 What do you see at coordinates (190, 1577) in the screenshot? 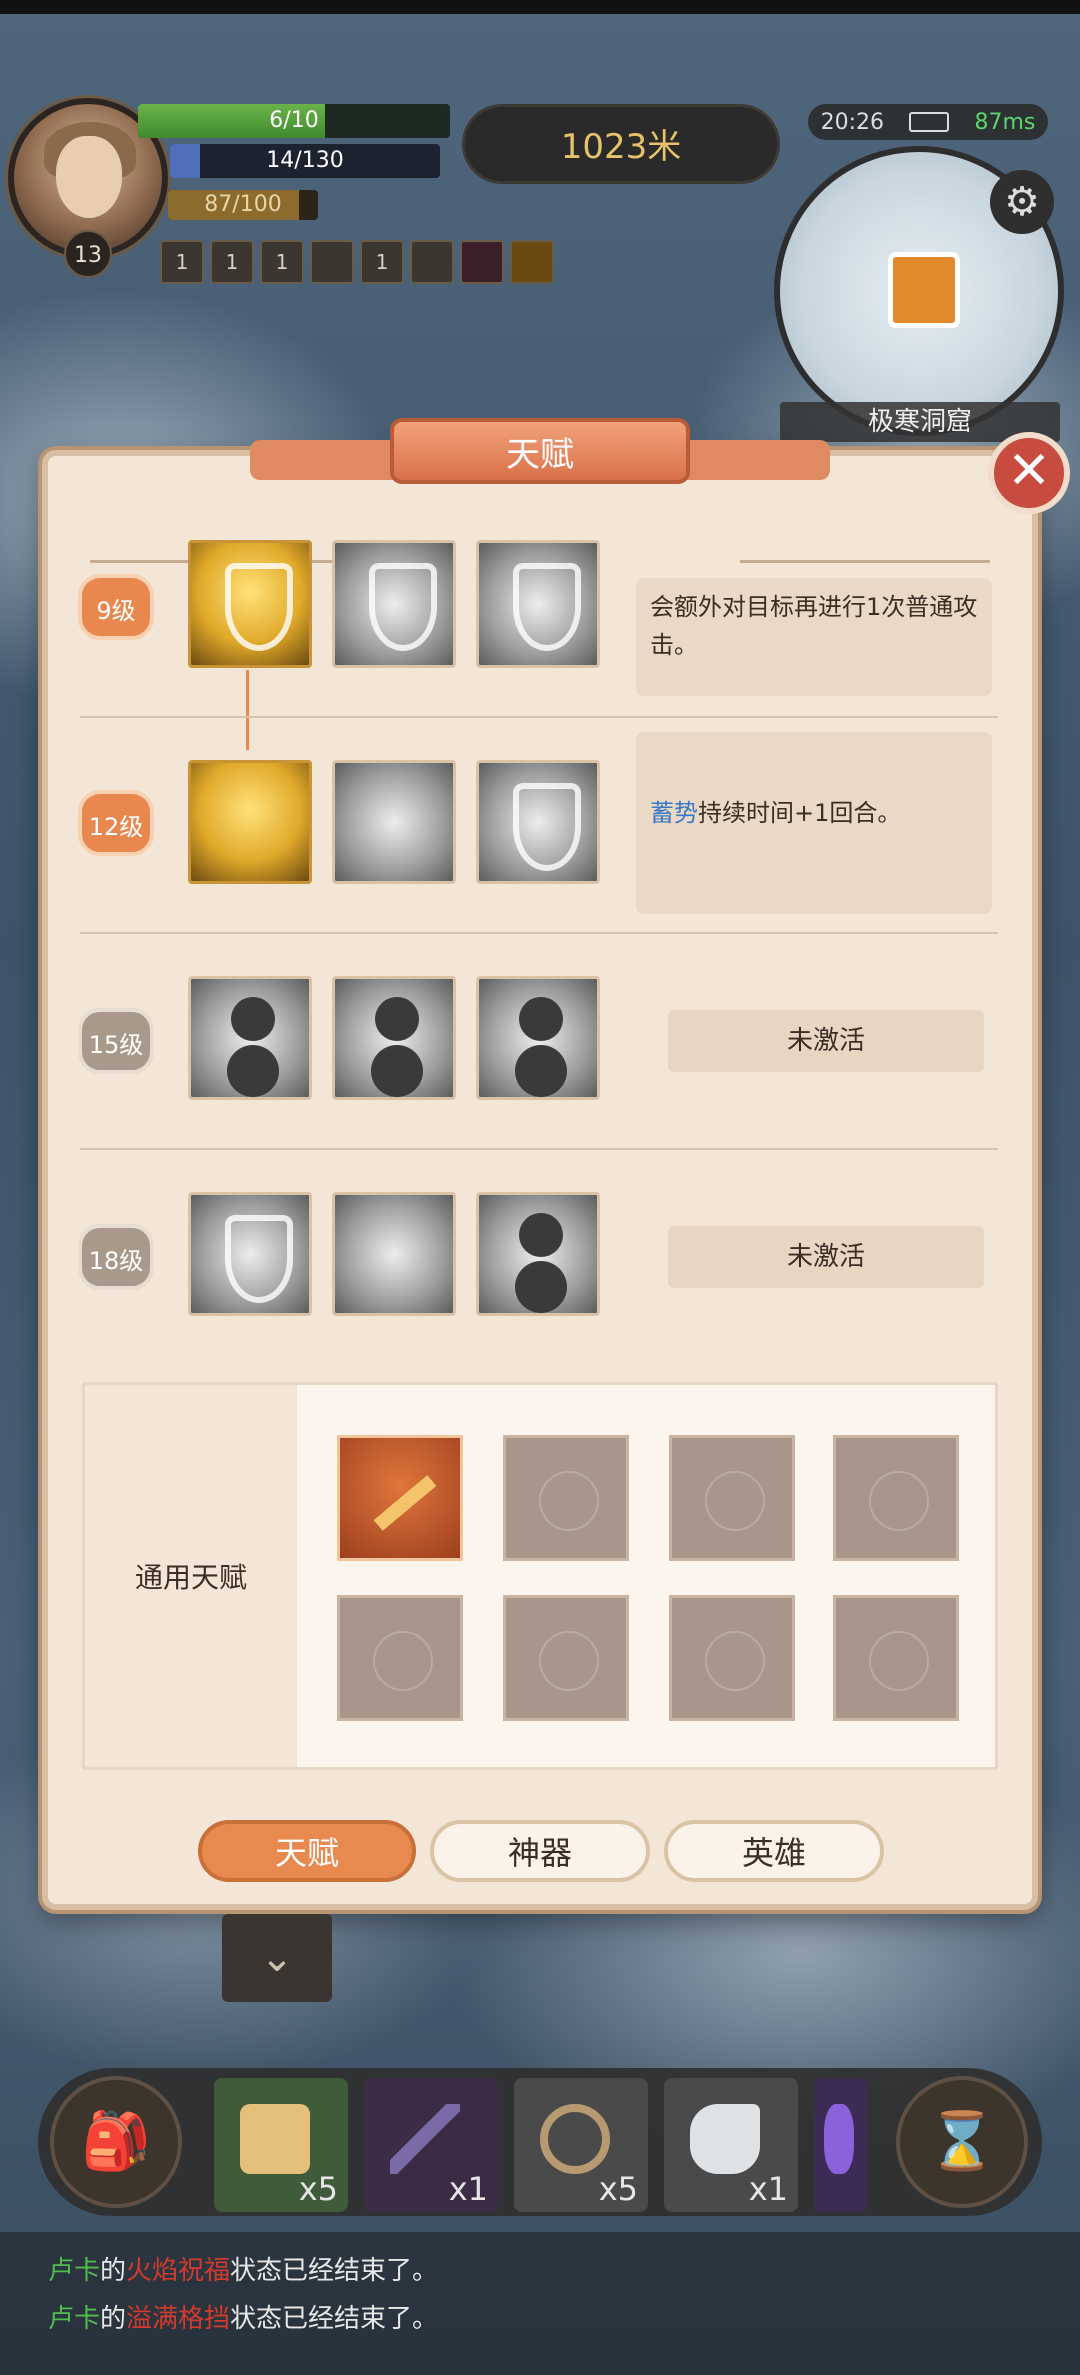
I see `general-talent-label: 通用天赋` at bounding box center [190, 1577].